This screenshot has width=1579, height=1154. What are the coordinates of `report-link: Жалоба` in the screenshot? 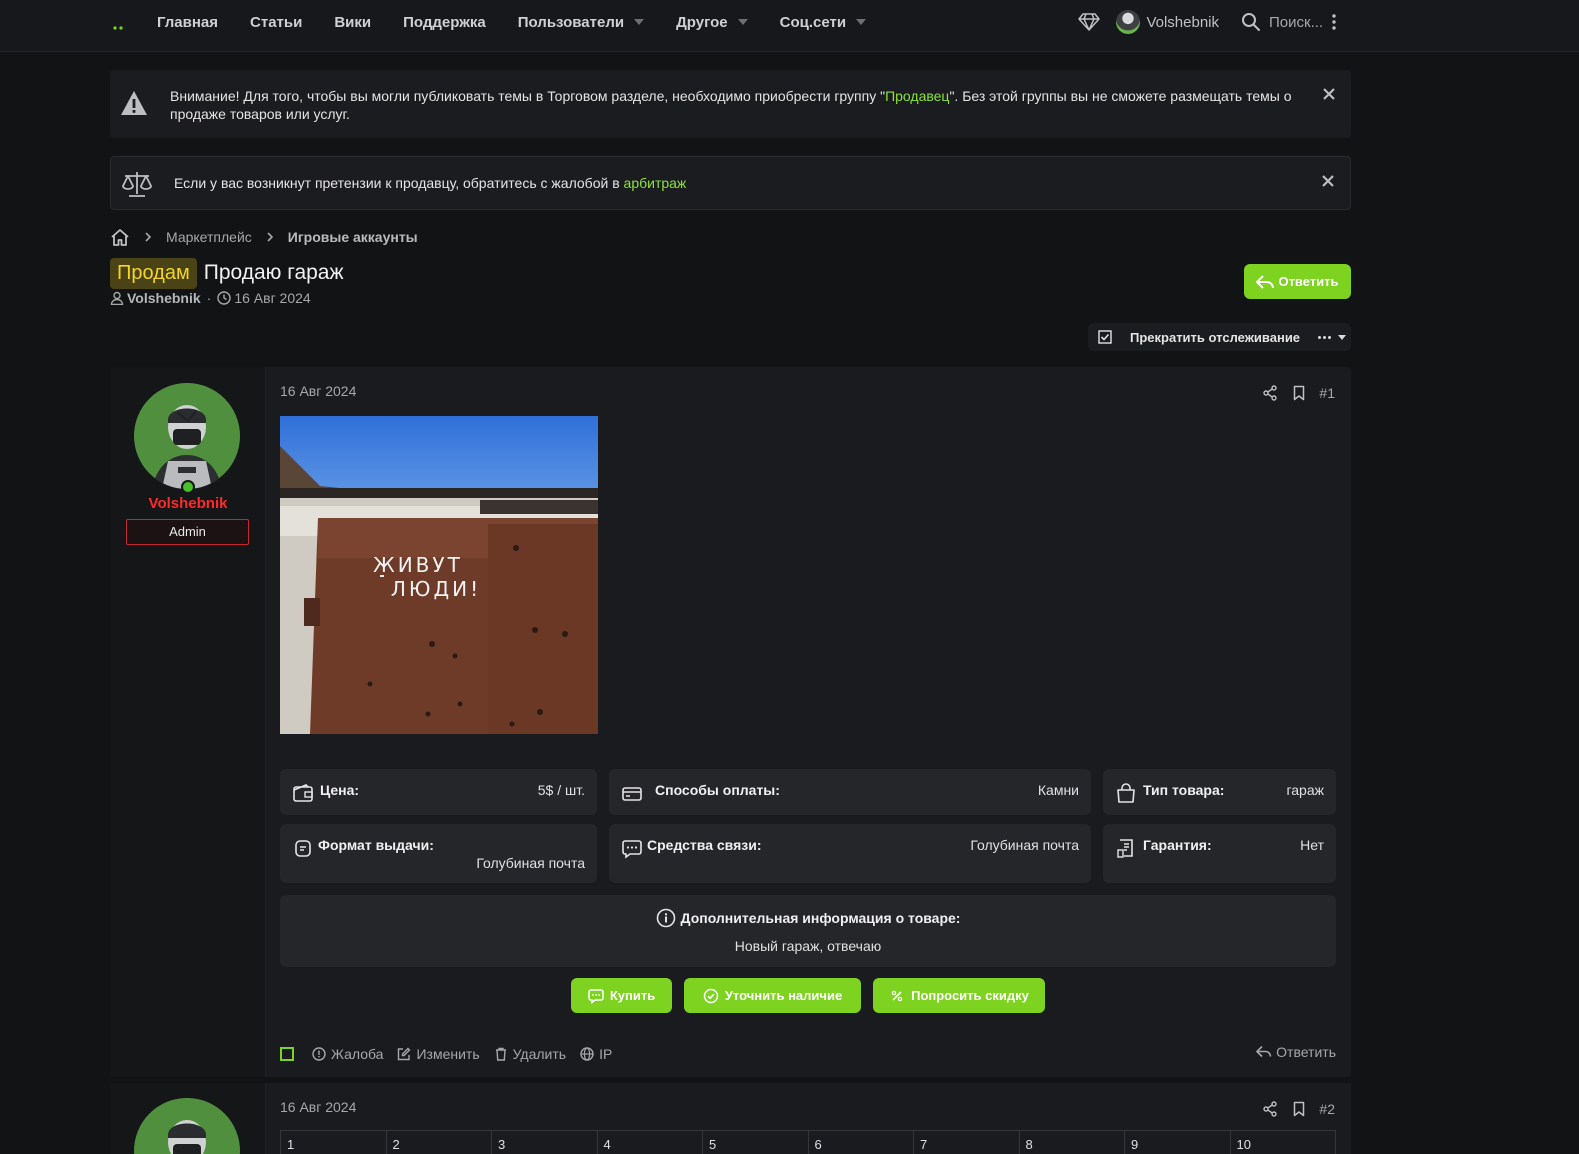 It's located at (347, 1054).